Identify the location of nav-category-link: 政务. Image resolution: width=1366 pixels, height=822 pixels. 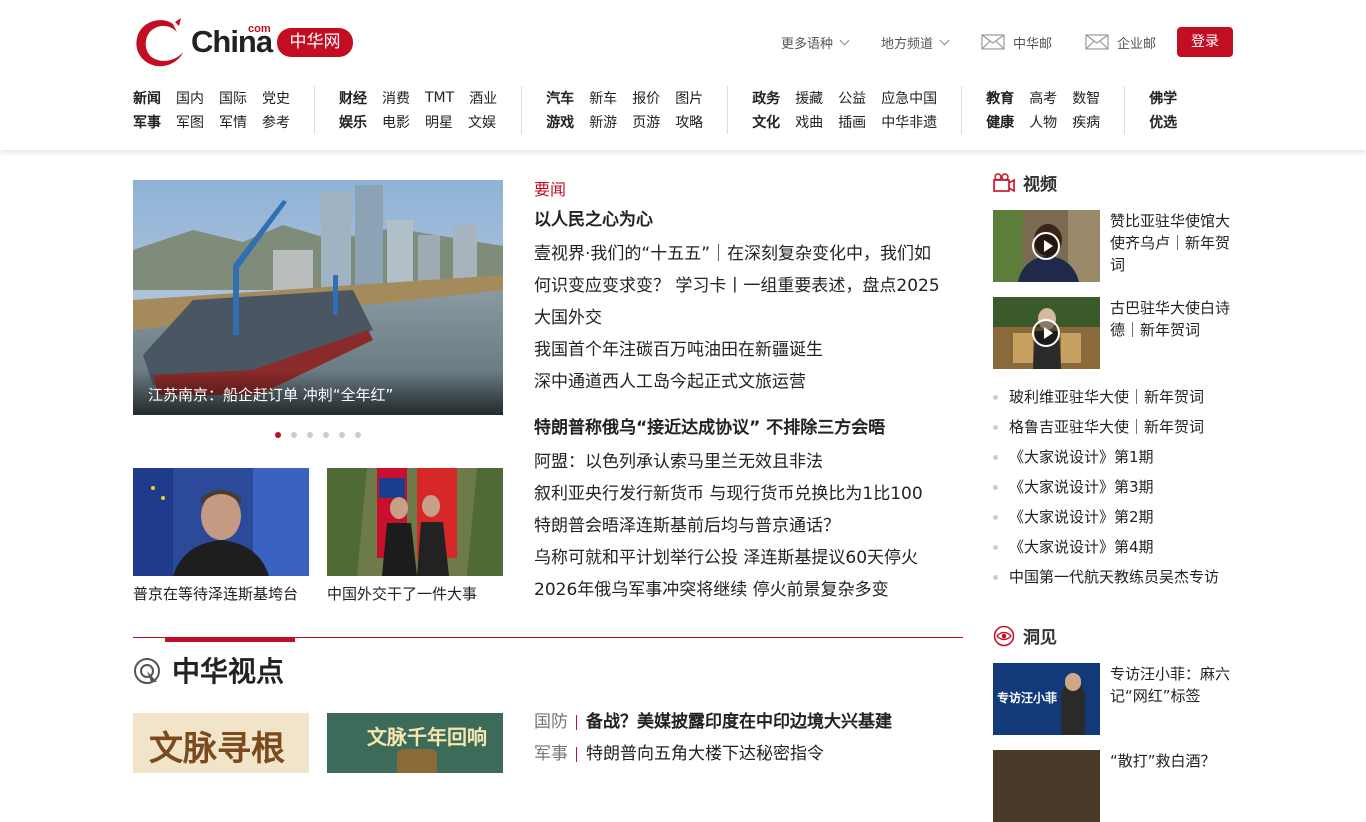
(766, 98).